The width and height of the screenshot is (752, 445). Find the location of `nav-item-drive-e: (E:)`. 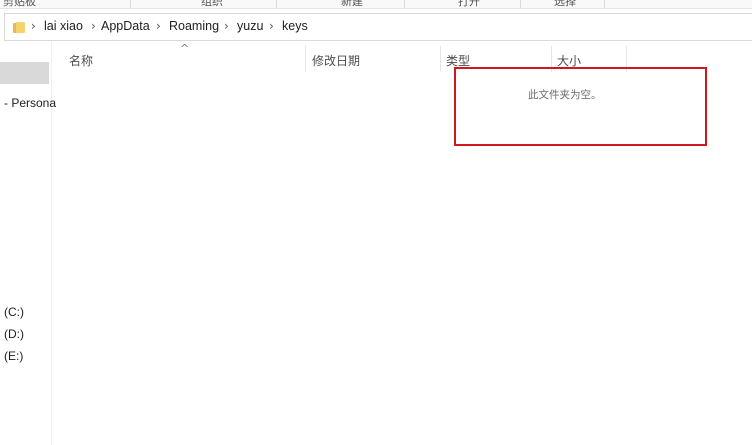

nav-item-drive-e: (E:) is located at coordinates (13, 356).